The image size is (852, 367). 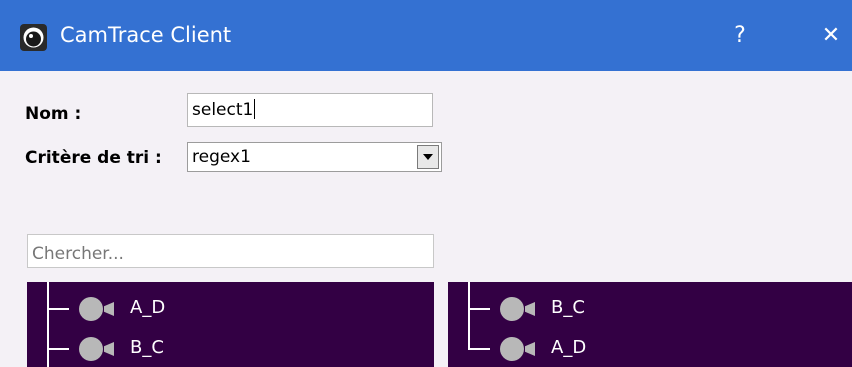 I want to click on nom-label: Nom :, so click(x=53, y=114).